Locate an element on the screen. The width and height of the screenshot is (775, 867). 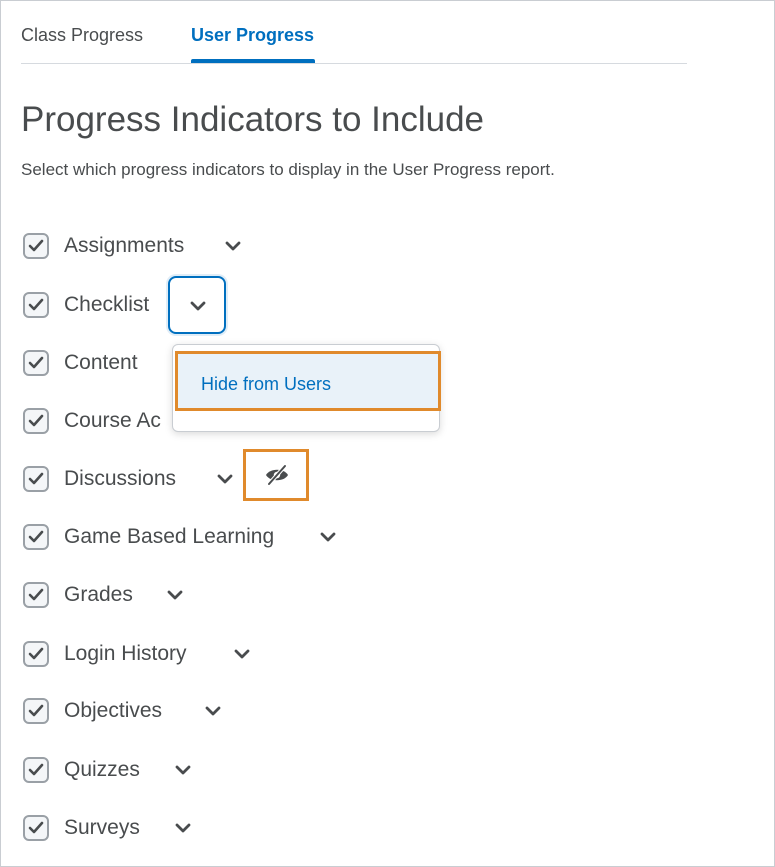
indicator-label: Game Based Learning is located at coordinates (169, 536).